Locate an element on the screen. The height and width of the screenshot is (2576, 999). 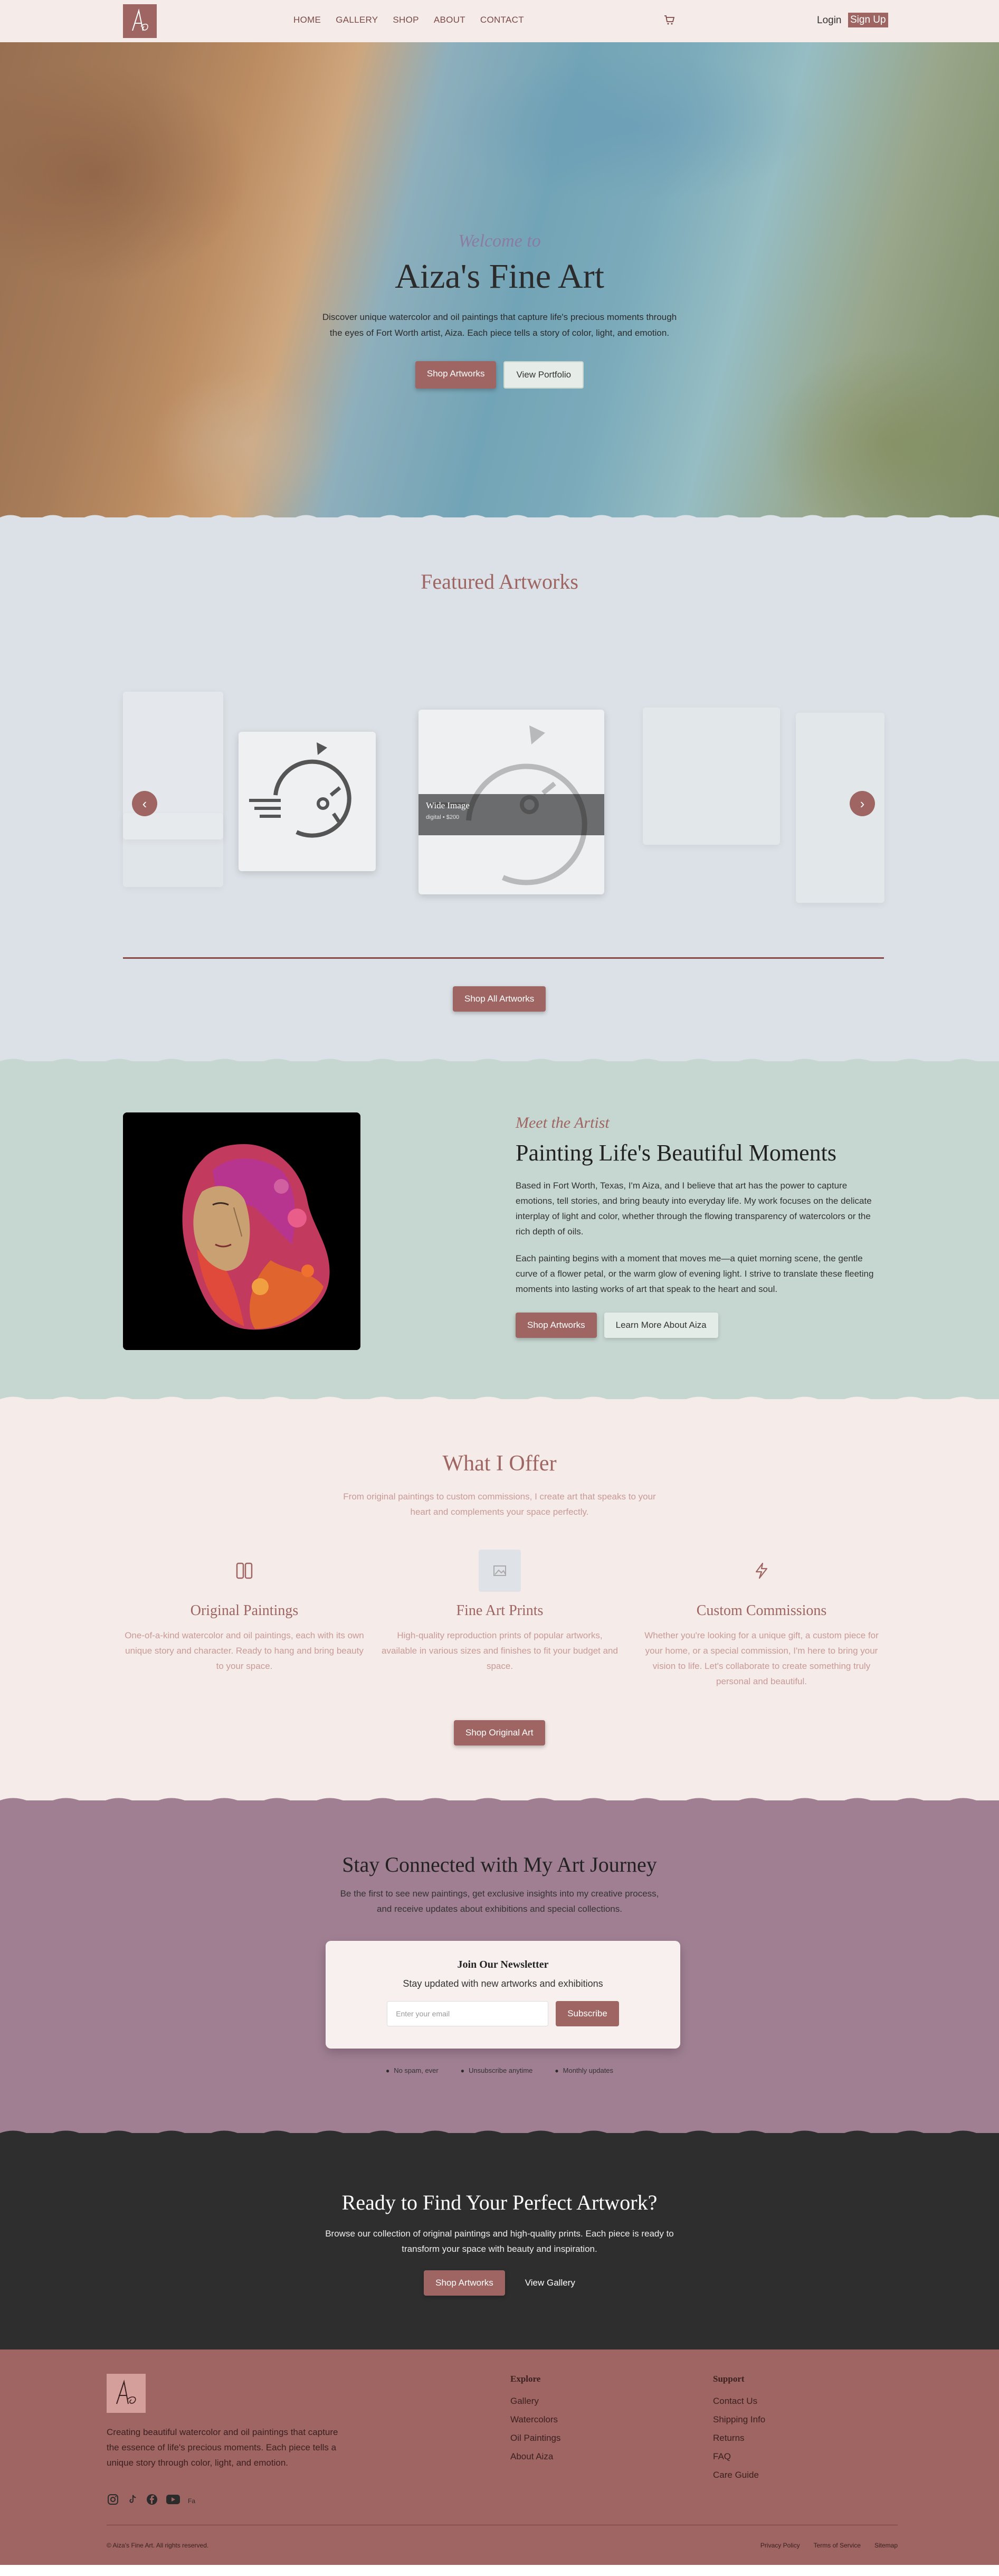
footer-link-faq: FAQ is located at coordinates (739, 2456).